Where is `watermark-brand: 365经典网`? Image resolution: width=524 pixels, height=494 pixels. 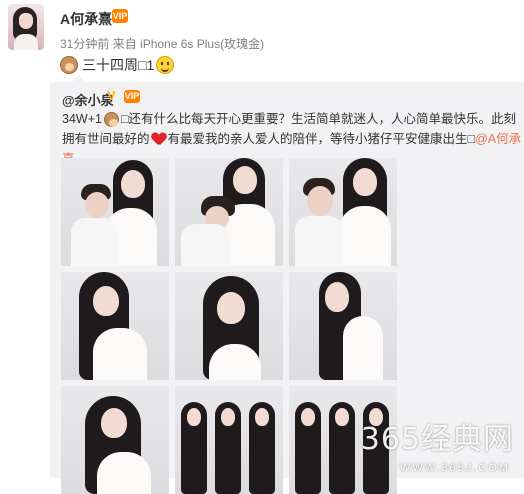
watermark-brand: 365经典网 is located at coordinates (437, 439).